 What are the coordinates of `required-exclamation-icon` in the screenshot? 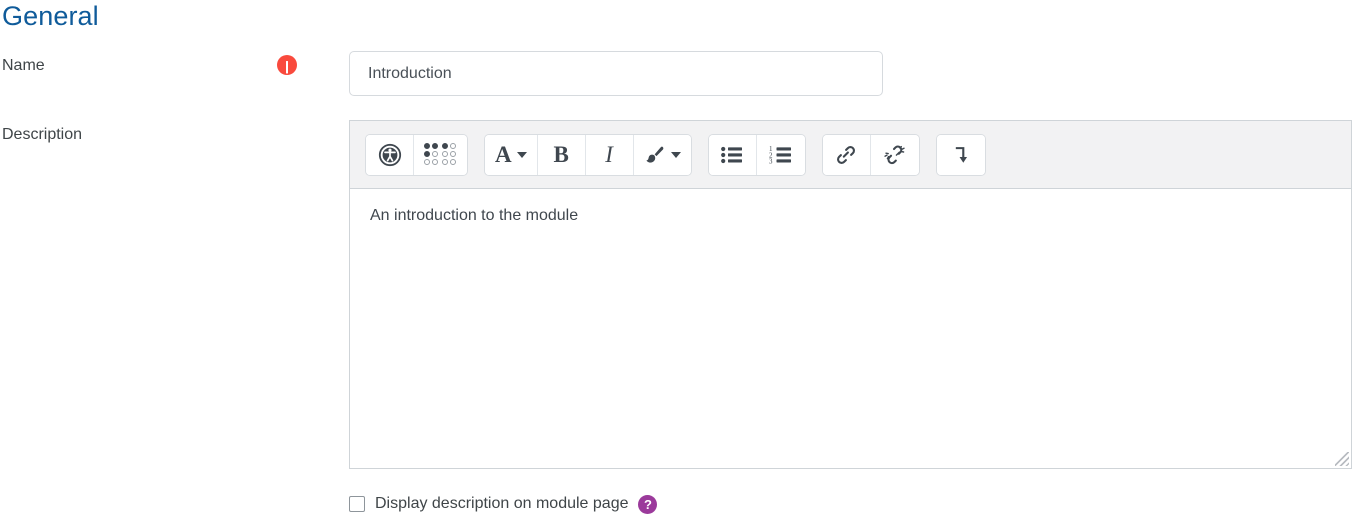 It's located at (287, 65).